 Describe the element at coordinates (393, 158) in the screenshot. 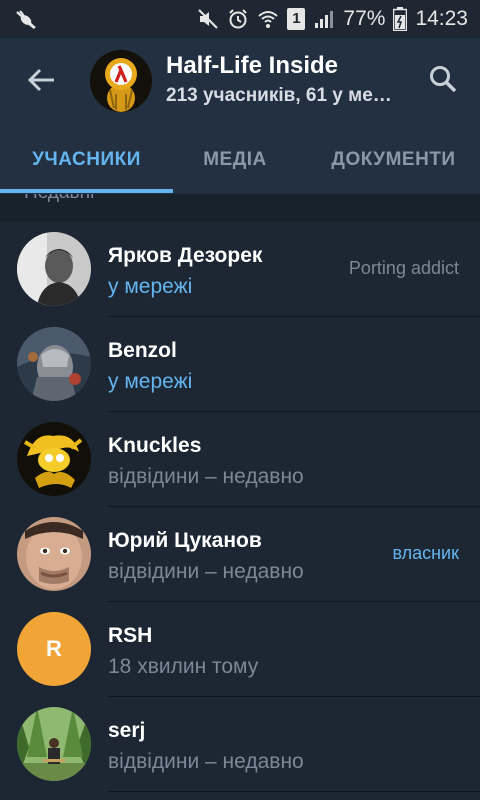

I see `tab-documents: ДОКУМЕНТИ` at that location.